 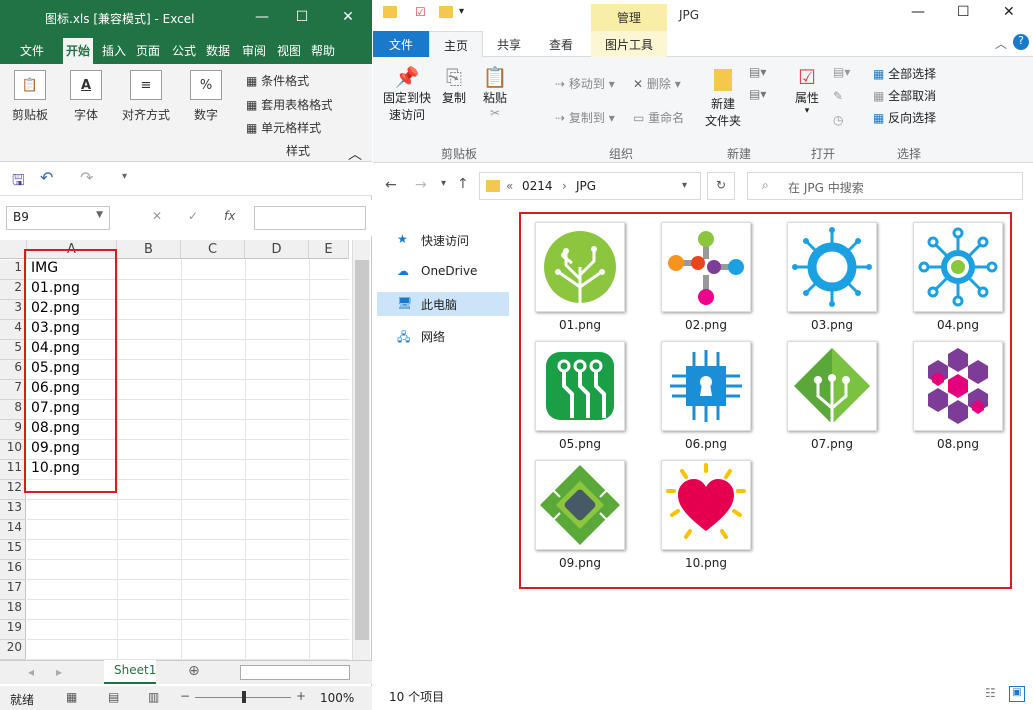 I want to click on select-none-button: ▦ 全部取消, so click(x=904, y=95).